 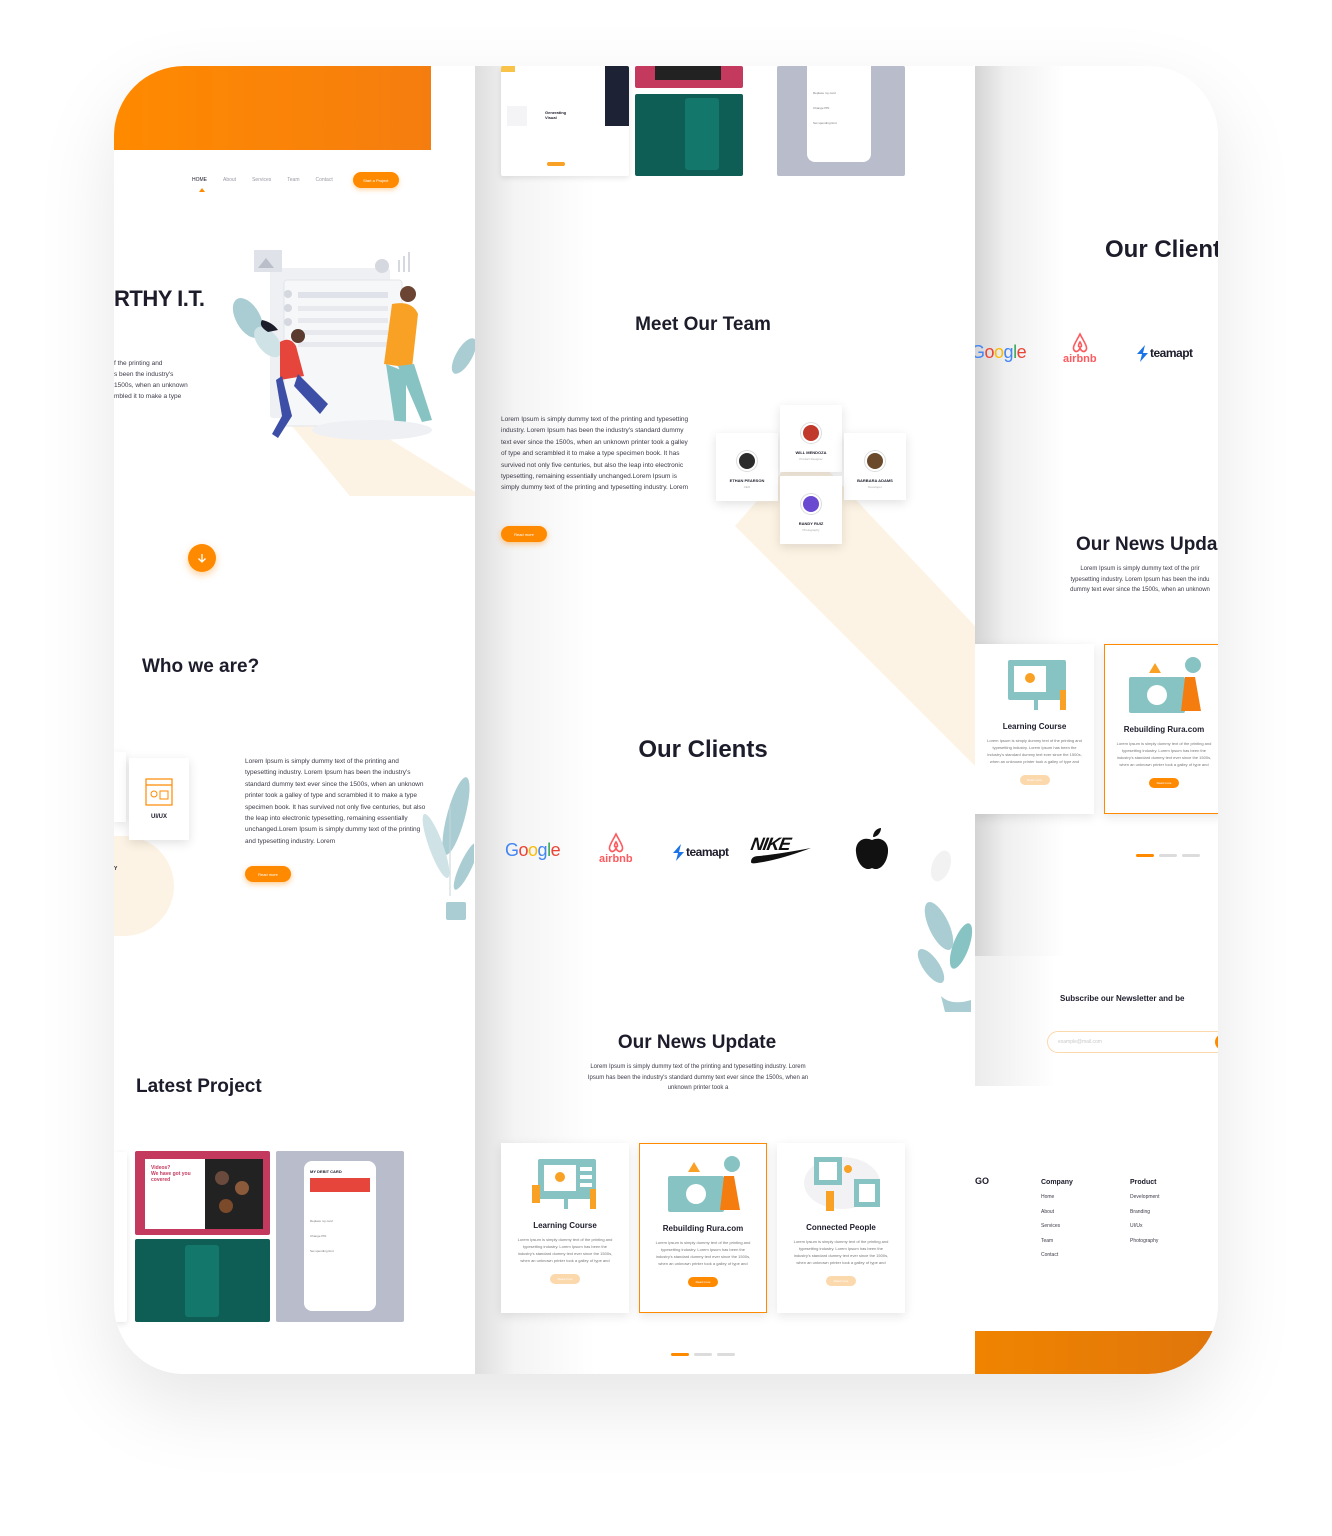 I want to click on footer-link-contact: Contact, so click(x=1057, y=1255).